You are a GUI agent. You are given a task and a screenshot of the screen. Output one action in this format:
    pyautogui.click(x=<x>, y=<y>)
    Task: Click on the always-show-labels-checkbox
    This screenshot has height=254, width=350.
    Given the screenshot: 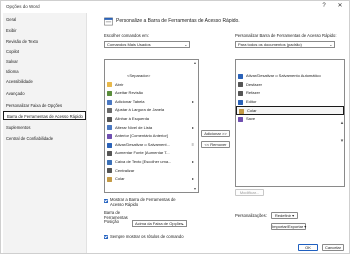 What is the action you would take?
    pyautogui.click(x=106, y=237)
    